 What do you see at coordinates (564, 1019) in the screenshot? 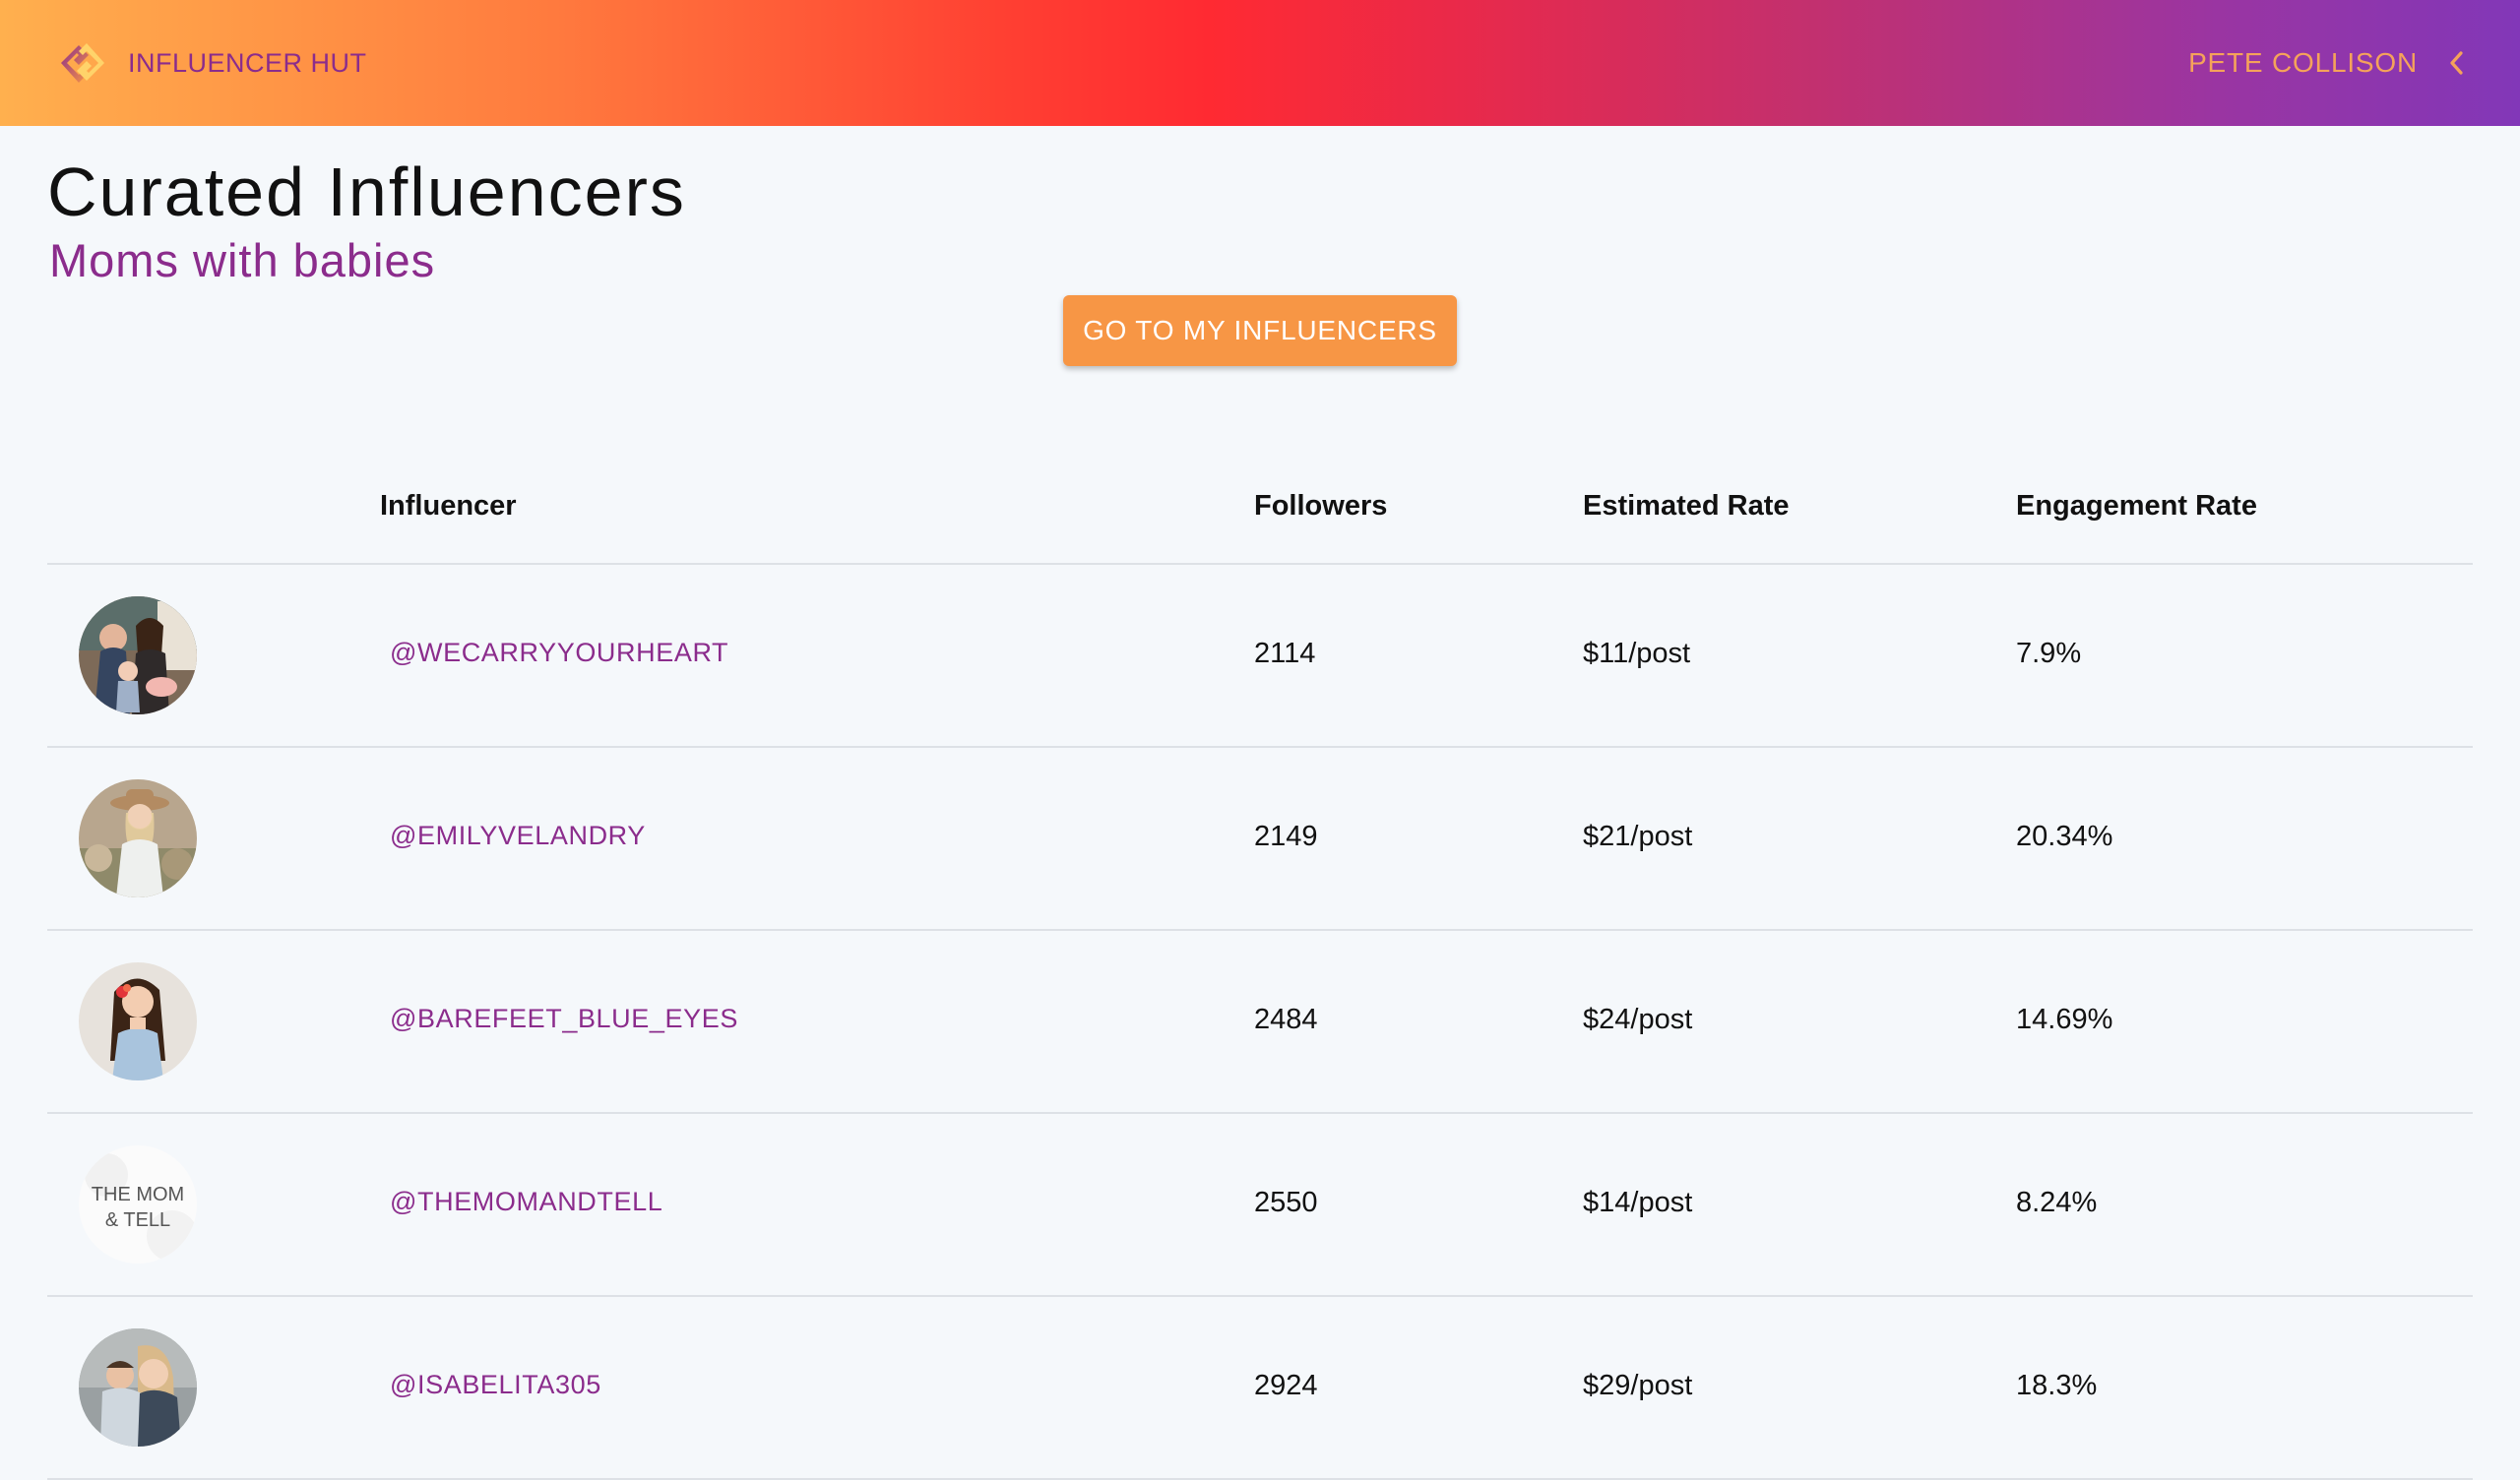
I see `influencer-handle-link: @BAREFEET_BLUE_EYES` at bounding box center [564, 1019].